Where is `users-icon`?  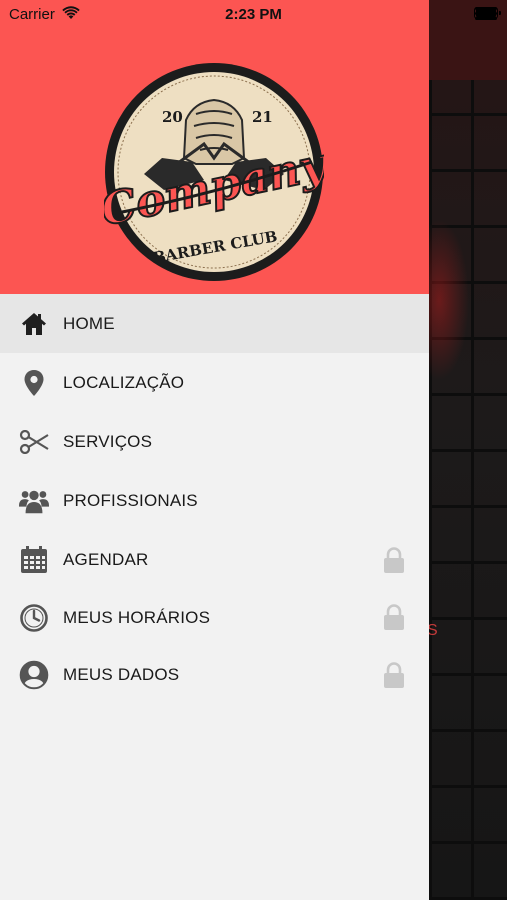 users-icon is located at coordinates (34, 501).